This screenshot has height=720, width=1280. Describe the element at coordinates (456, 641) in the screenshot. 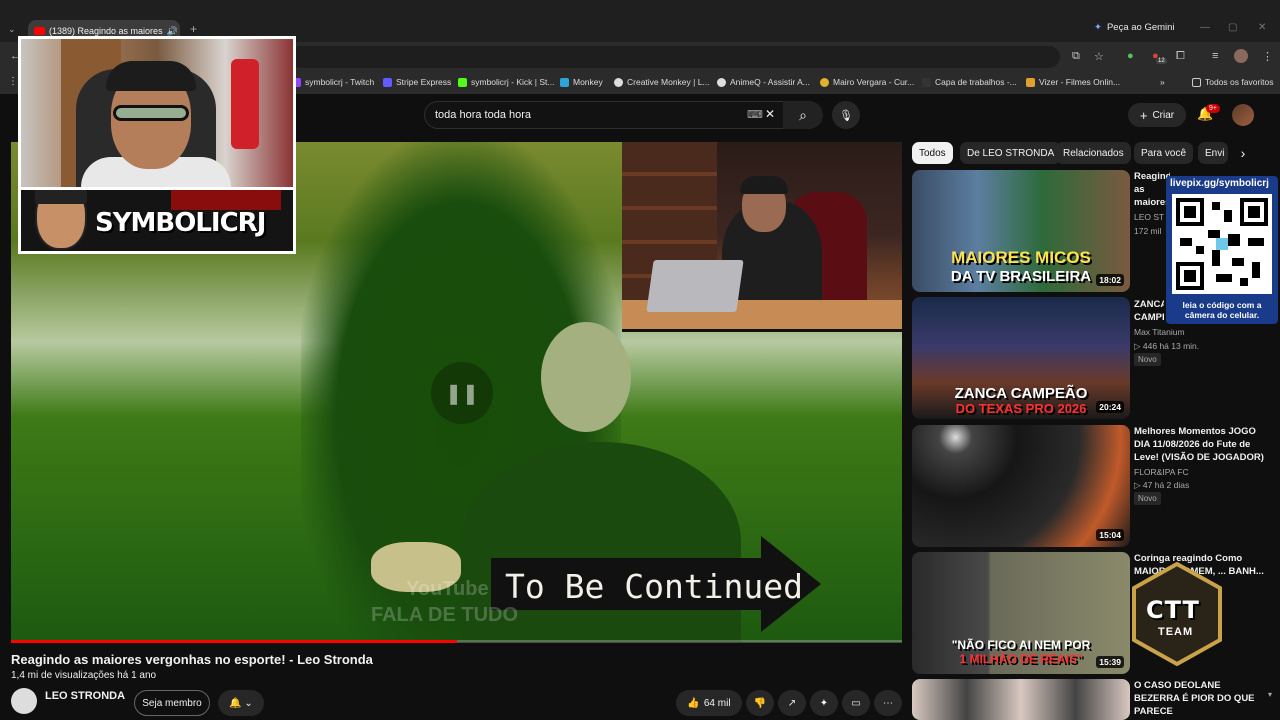

I see `video-progress-bar` at that location.